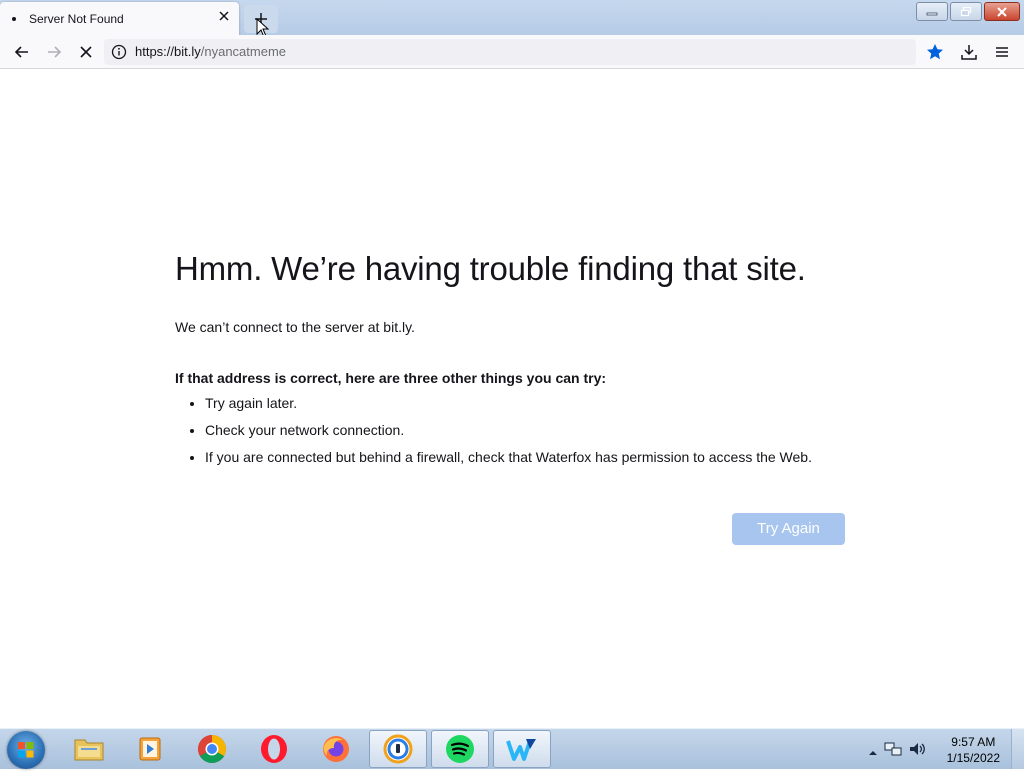  Describe the element at coordinates (973, 742) in the screenshot. I see `clock-time: 9:57 AM` at that location.